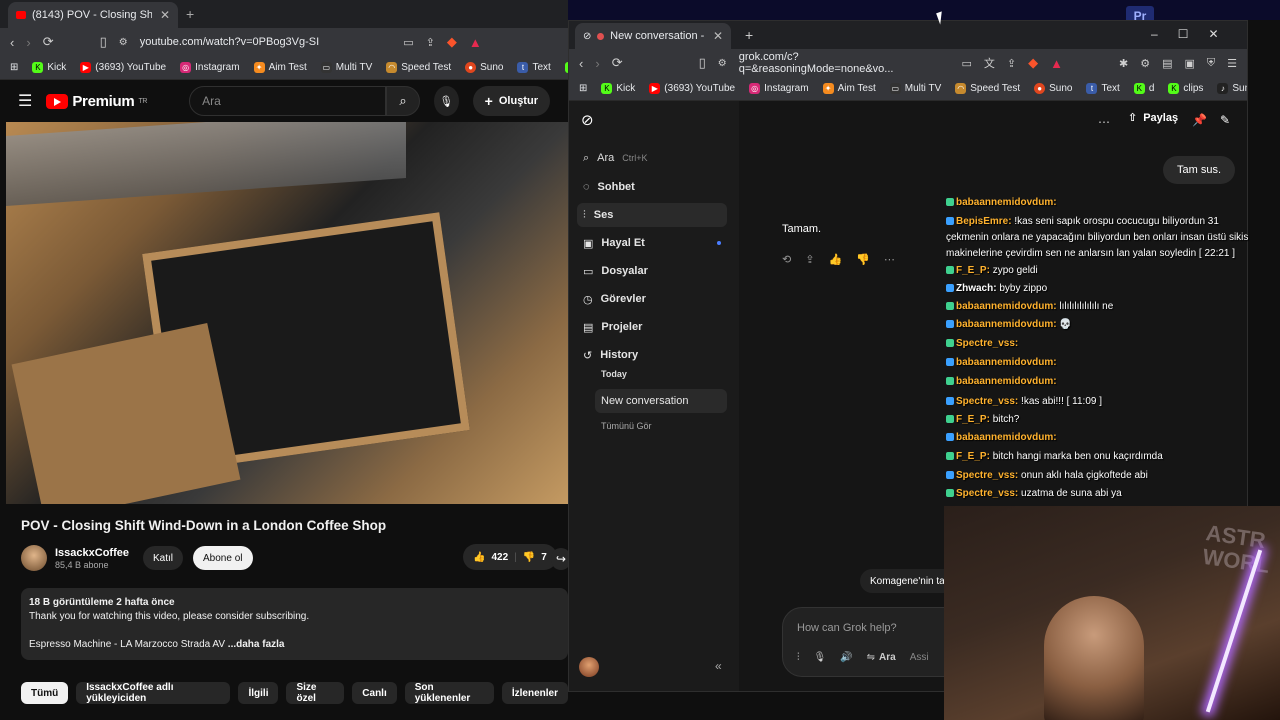 This screenshot has width=1280, height=720. Describe the element at coordinates (835, 259) in the screenshot. I see `thumbs-up-icon: 👍` at that location.